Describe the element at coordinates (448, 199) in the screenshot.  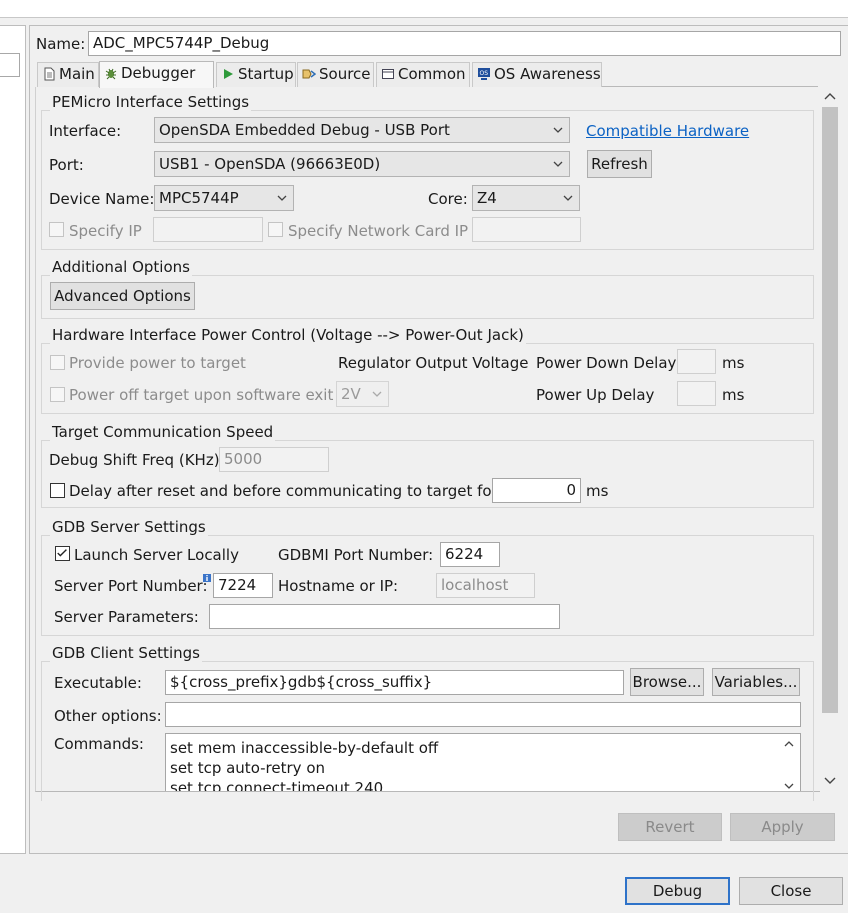
I see `core-label: Core:` at that location.